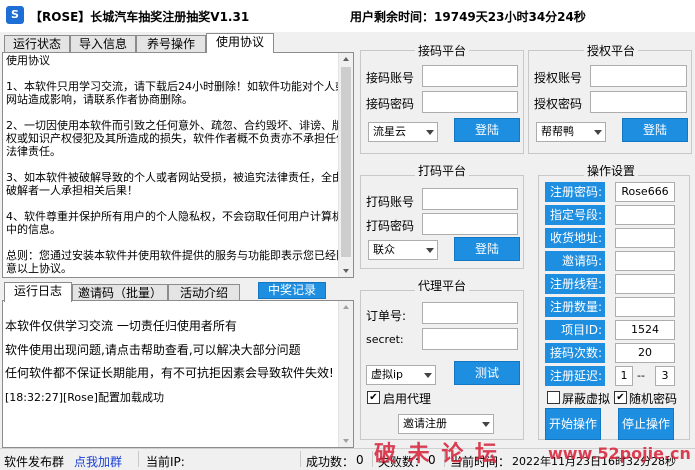 This screenshot has width=695, height=470. What do you see at coordinates (638, 76) in the screenshot?
I see `auth-account-input` at bounding box center [638, 76].